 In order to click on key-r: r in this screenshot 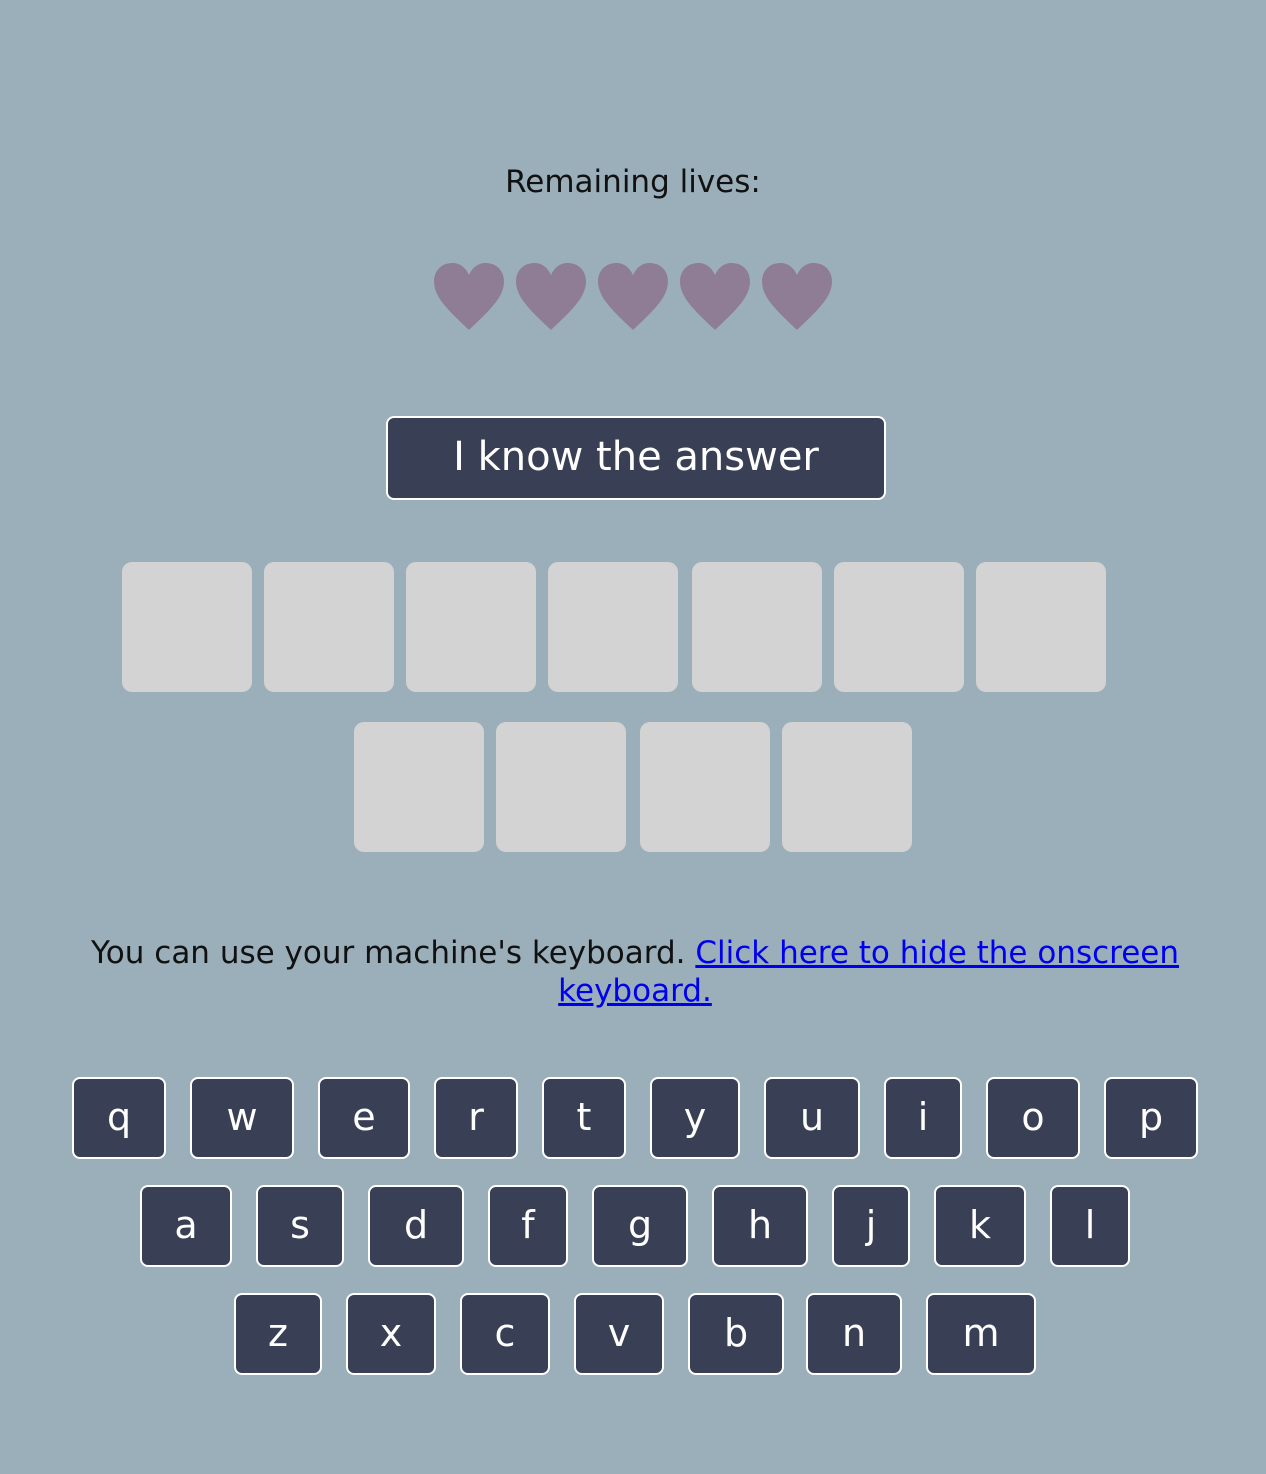, I will do `click(476, 1118)`.